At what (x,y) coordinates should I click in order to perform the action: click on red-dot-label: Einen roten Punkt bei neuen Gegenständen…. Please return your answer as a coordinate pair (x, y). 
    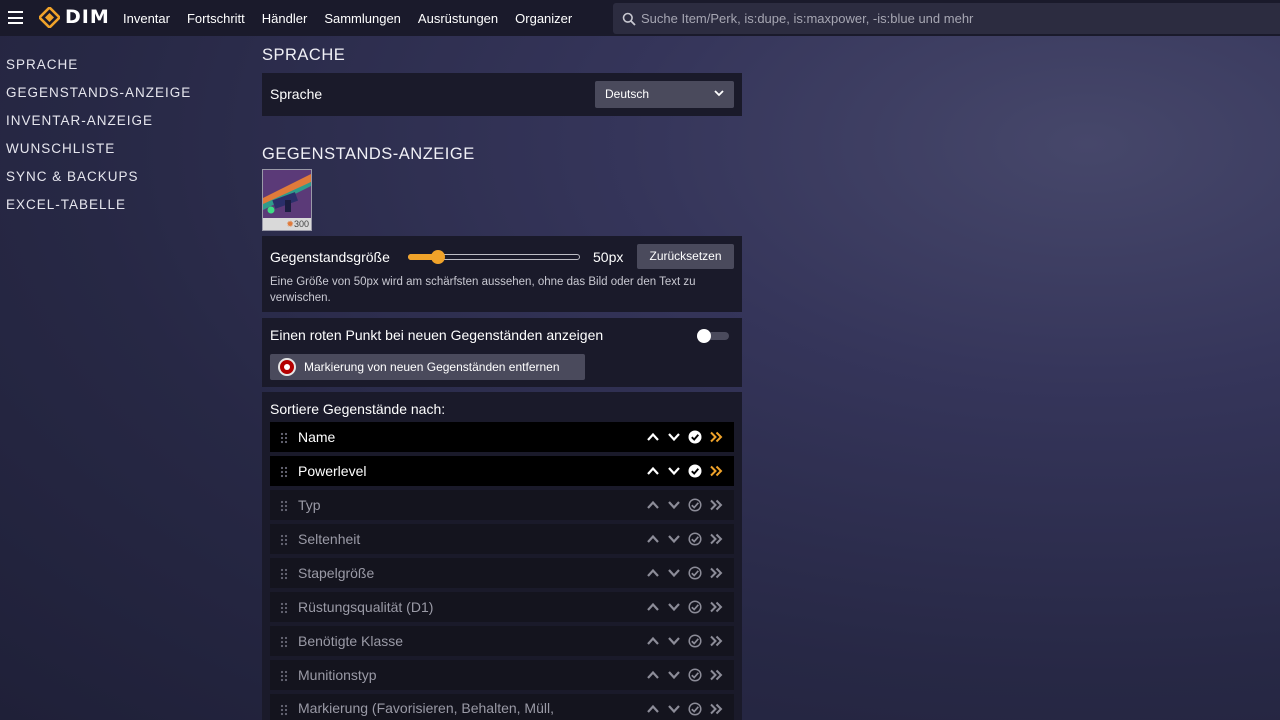
    Looking at the image, I should click on (437, 335).